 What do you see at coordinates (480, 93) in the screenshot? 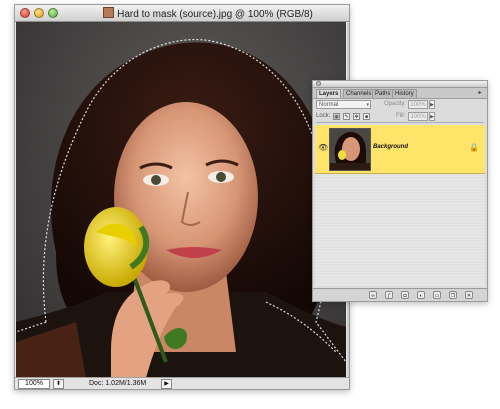
I see `palette-menu-icon: ▸` at bounding box center [480, 93].